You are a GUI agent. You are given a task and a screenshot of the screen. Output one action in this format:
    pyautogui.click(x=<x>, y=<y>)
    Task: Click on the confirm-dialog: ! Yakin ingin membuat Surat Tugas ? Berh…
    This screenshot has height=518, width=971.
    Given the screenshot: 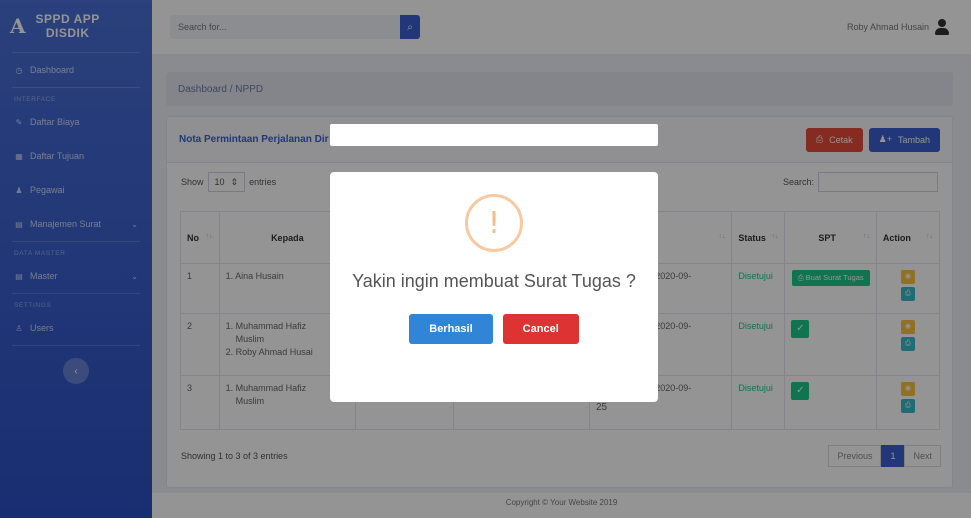 What is the action you would take?
    pyautogui.click(x=494, y=287)
    